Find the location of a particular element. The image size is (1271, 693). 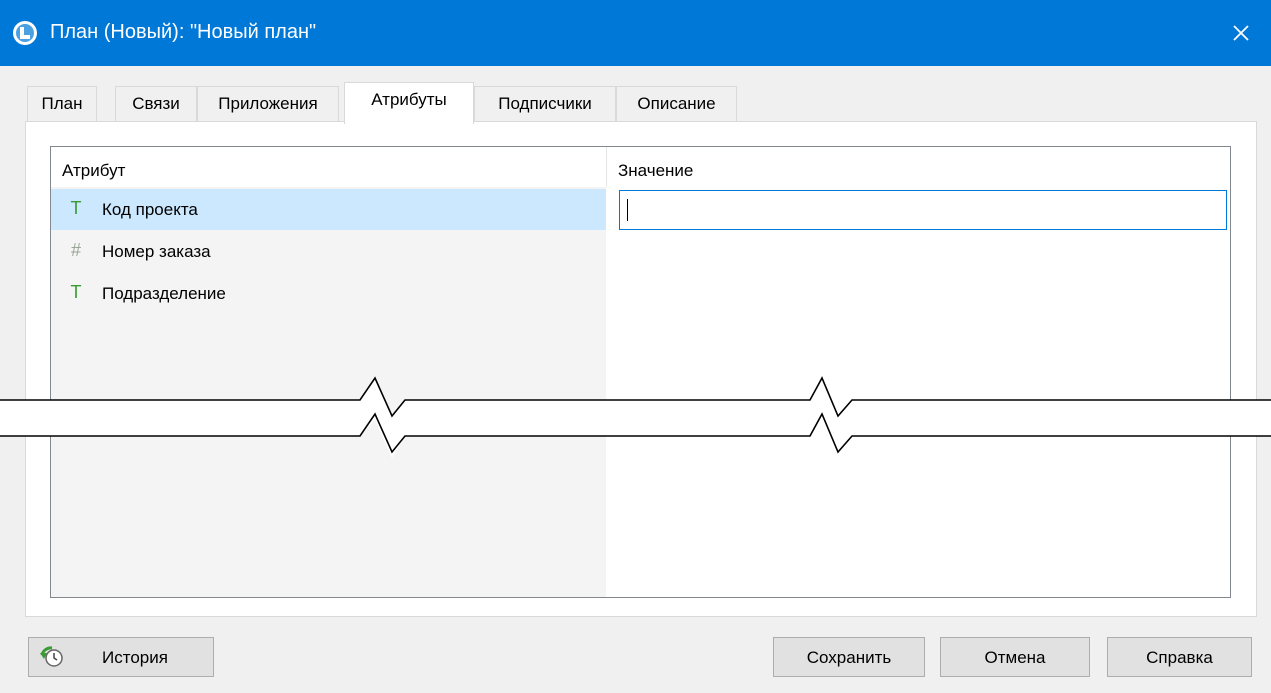

attribute-row: # Номер заказа is located at coordinates (328, 251).